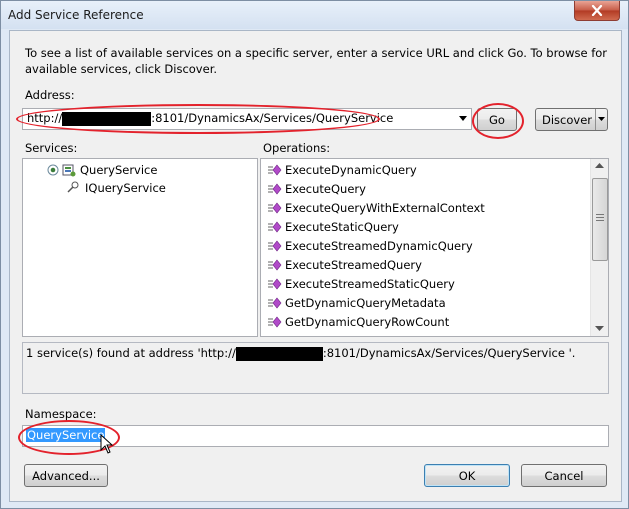 This screenshot has width=629, height=509. Describe the element at coordinates (351, 169) in the screenshot. I see `operation-label: ExecuteDynamicQuery` at that location.